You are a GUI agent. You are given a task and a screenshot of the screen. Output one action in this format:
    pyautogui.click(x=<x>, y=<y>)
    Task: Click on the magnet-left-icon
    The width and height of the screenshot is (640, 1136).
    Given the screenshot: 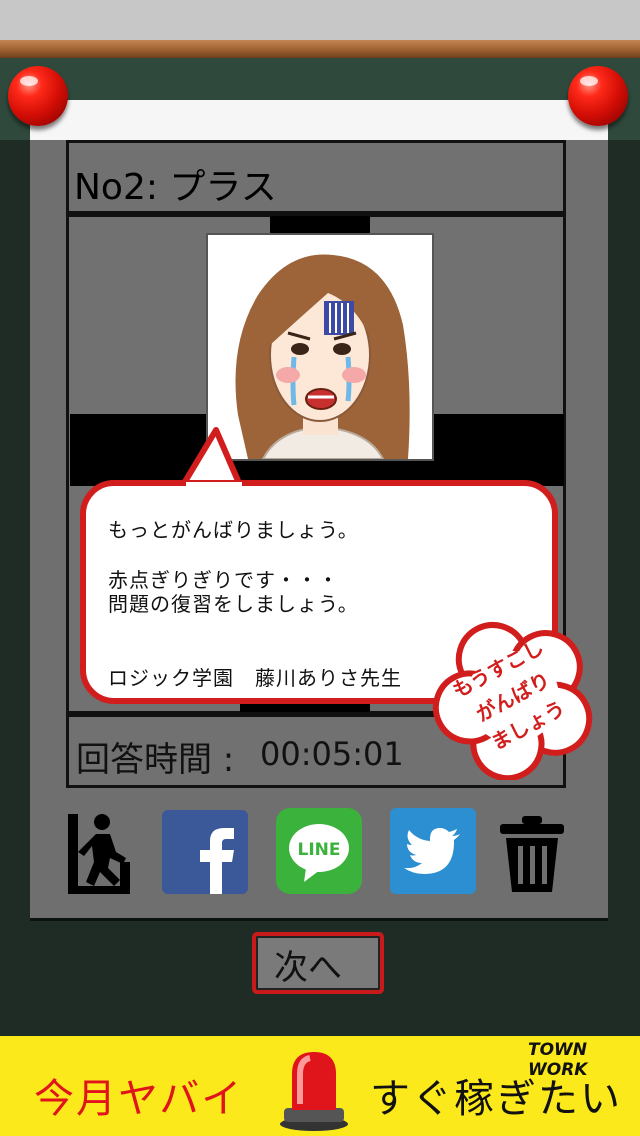 What is the action you would take?
    pyautogui.click(x=38, y=96)
    